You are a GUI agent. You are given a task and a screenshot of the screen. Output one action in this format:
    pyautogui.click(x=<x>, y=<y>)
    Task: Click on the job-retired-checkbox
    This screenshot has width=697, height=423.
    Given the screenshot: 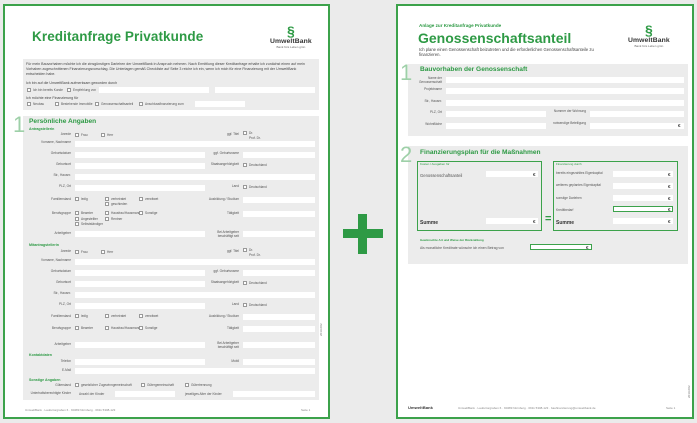 What is the action you would take?
    pyautogui.click(x=107, y=219)
    